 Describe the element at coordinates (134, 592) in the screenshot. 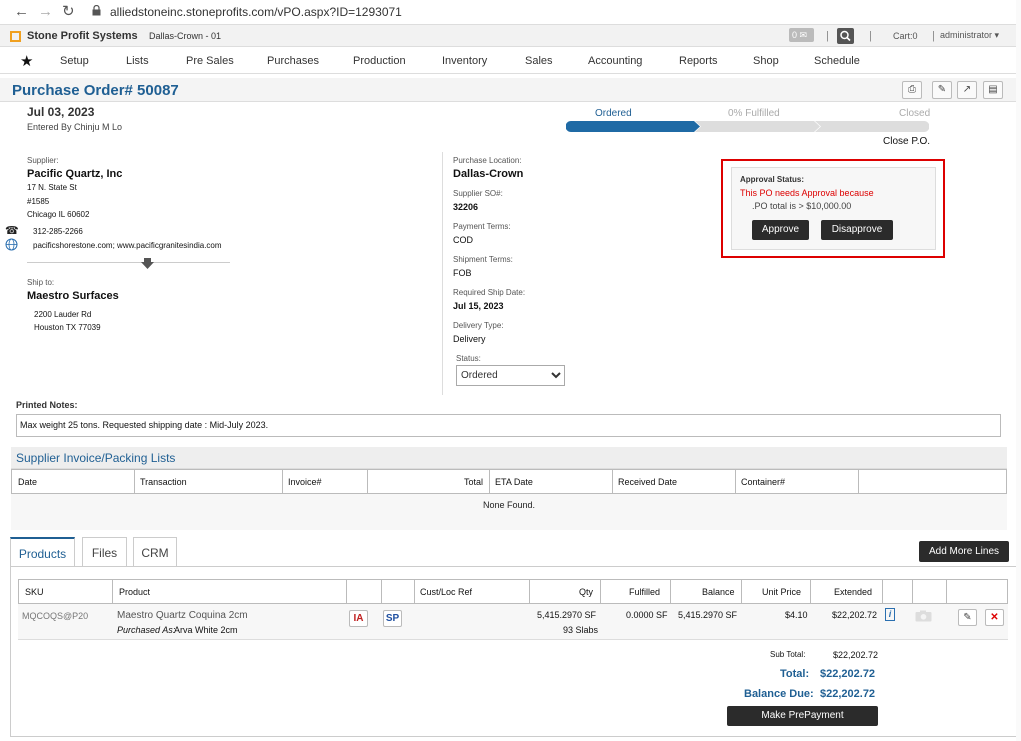

I see `col-product: Product` at that location.